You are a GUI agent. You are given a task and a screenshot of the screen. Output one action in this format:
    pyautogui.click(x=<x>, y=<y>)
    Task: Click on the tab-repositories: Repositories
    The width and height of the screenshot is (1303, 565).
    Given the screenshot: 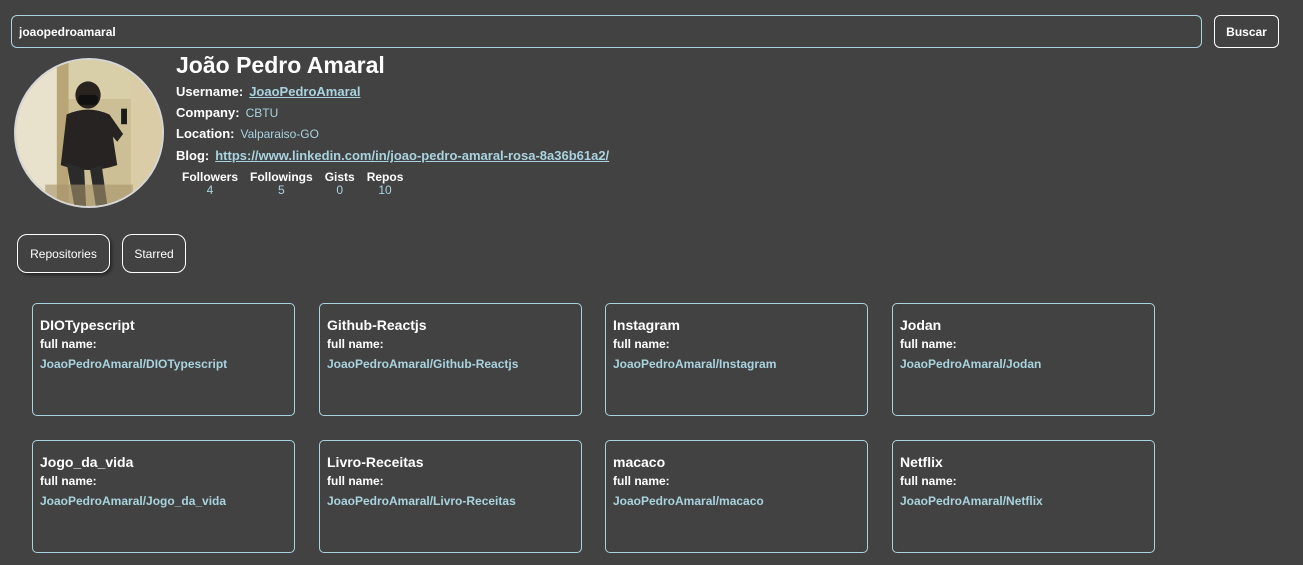 What is the action you would take?
    pyautogui.click(x=63, y=253)
    